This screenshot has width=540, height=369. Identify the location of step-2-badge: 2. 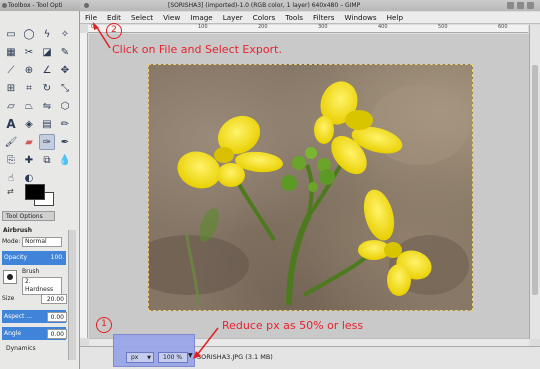
(114, 31).